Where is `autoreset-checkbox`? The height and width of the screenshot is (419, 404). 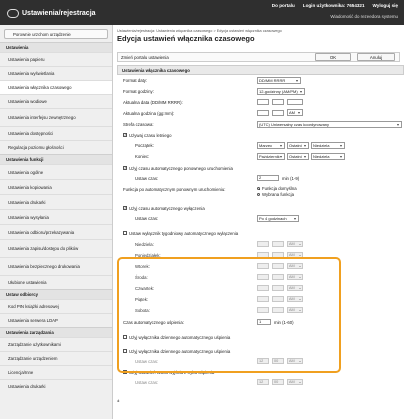
autoreset-checkbox is located at coordinates (125, 167).